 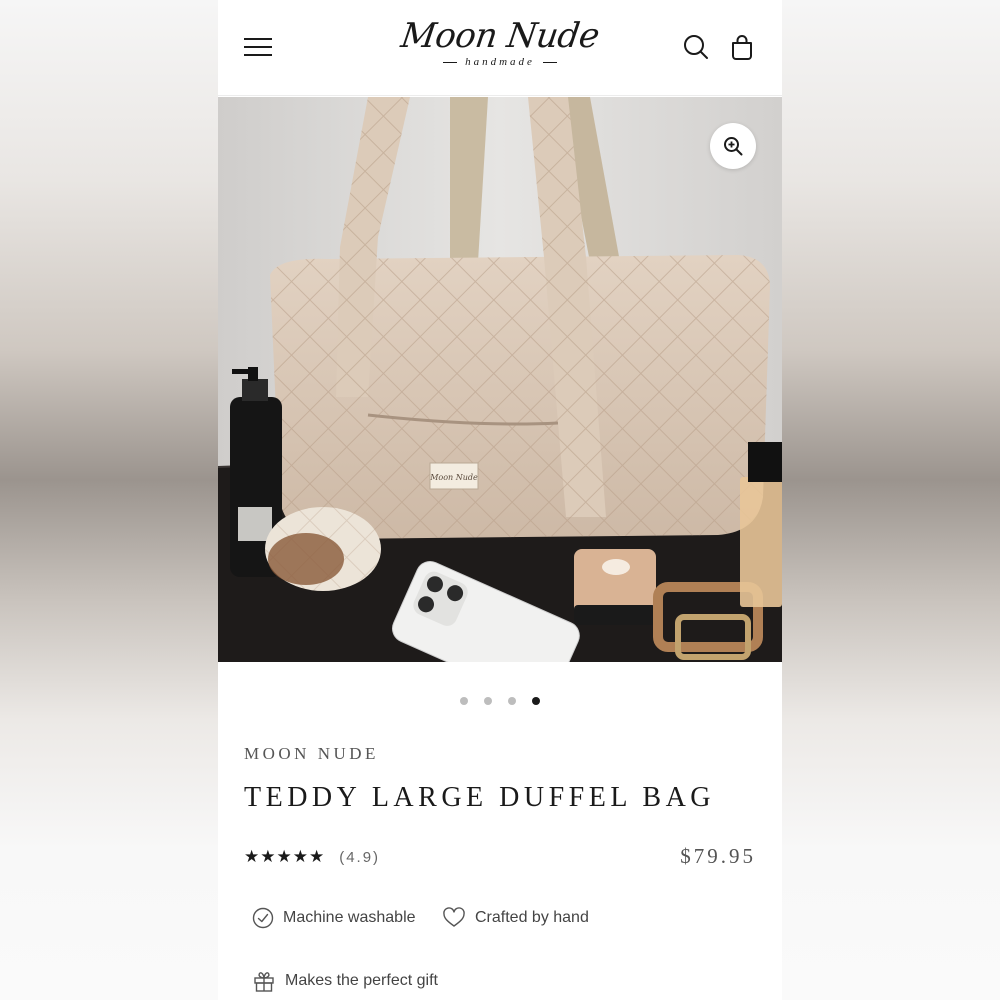 What do you see at coordinates (453, 477) in the screenshot?
I see `bag-label-tag: Moon Nude` at bounding box center [453, 477].